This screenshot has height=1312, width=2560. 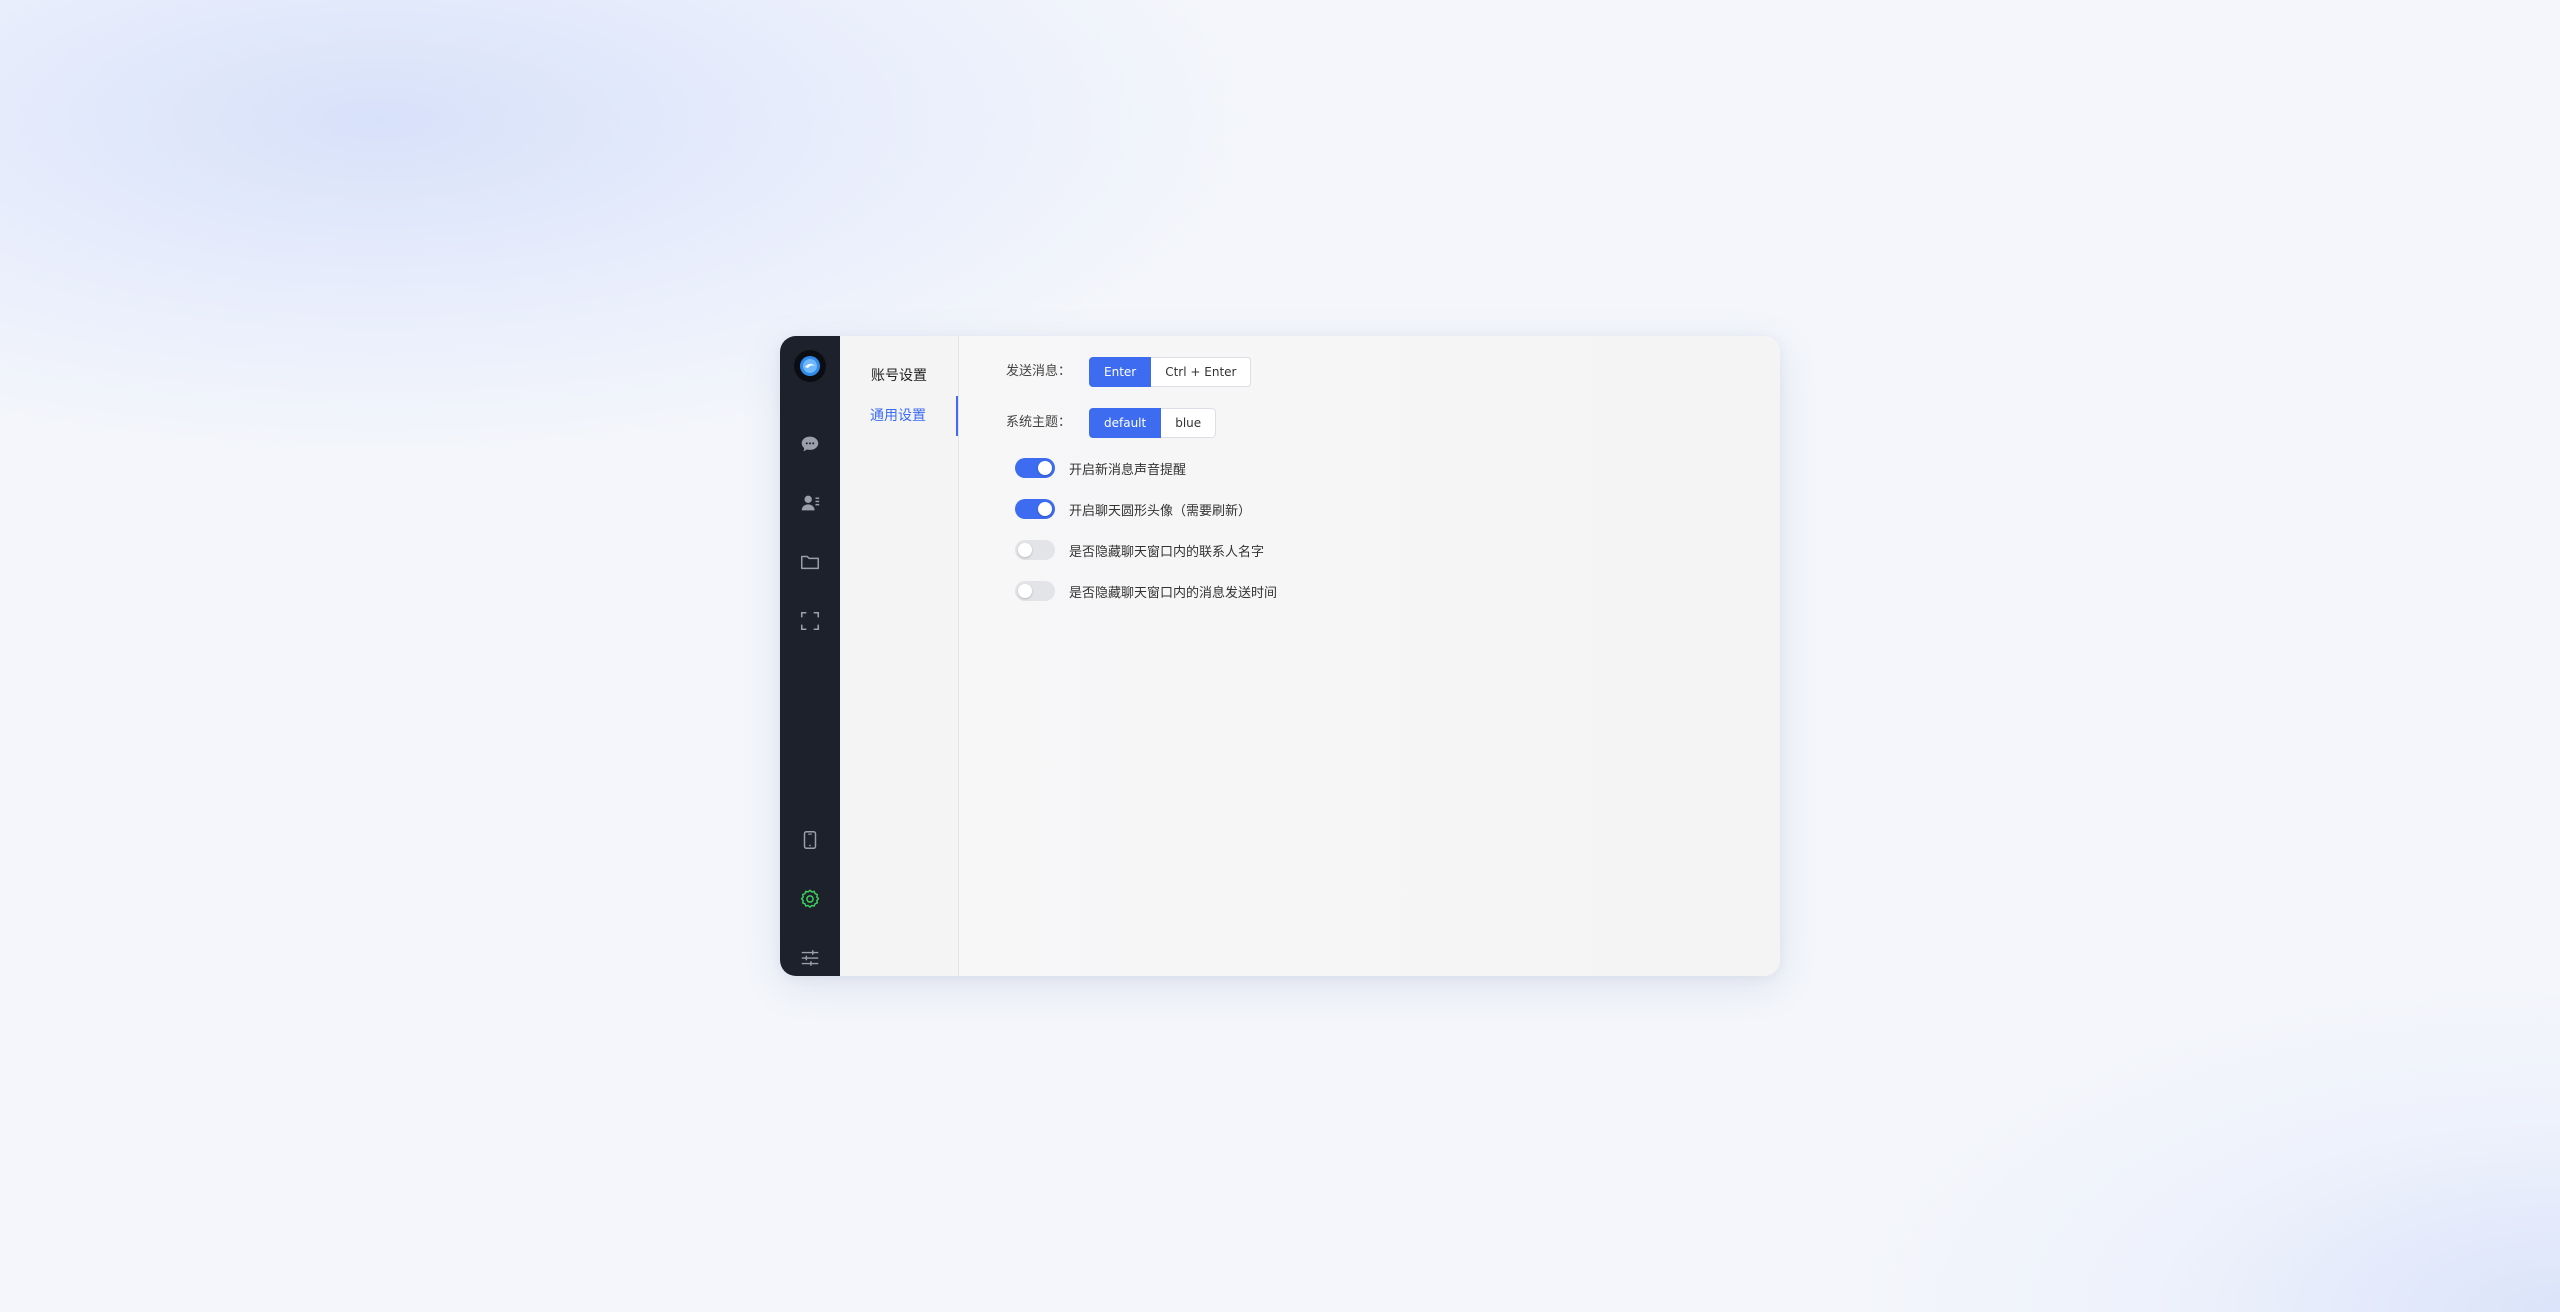 I want to click on scan-nav, so click(x=810, y=621).